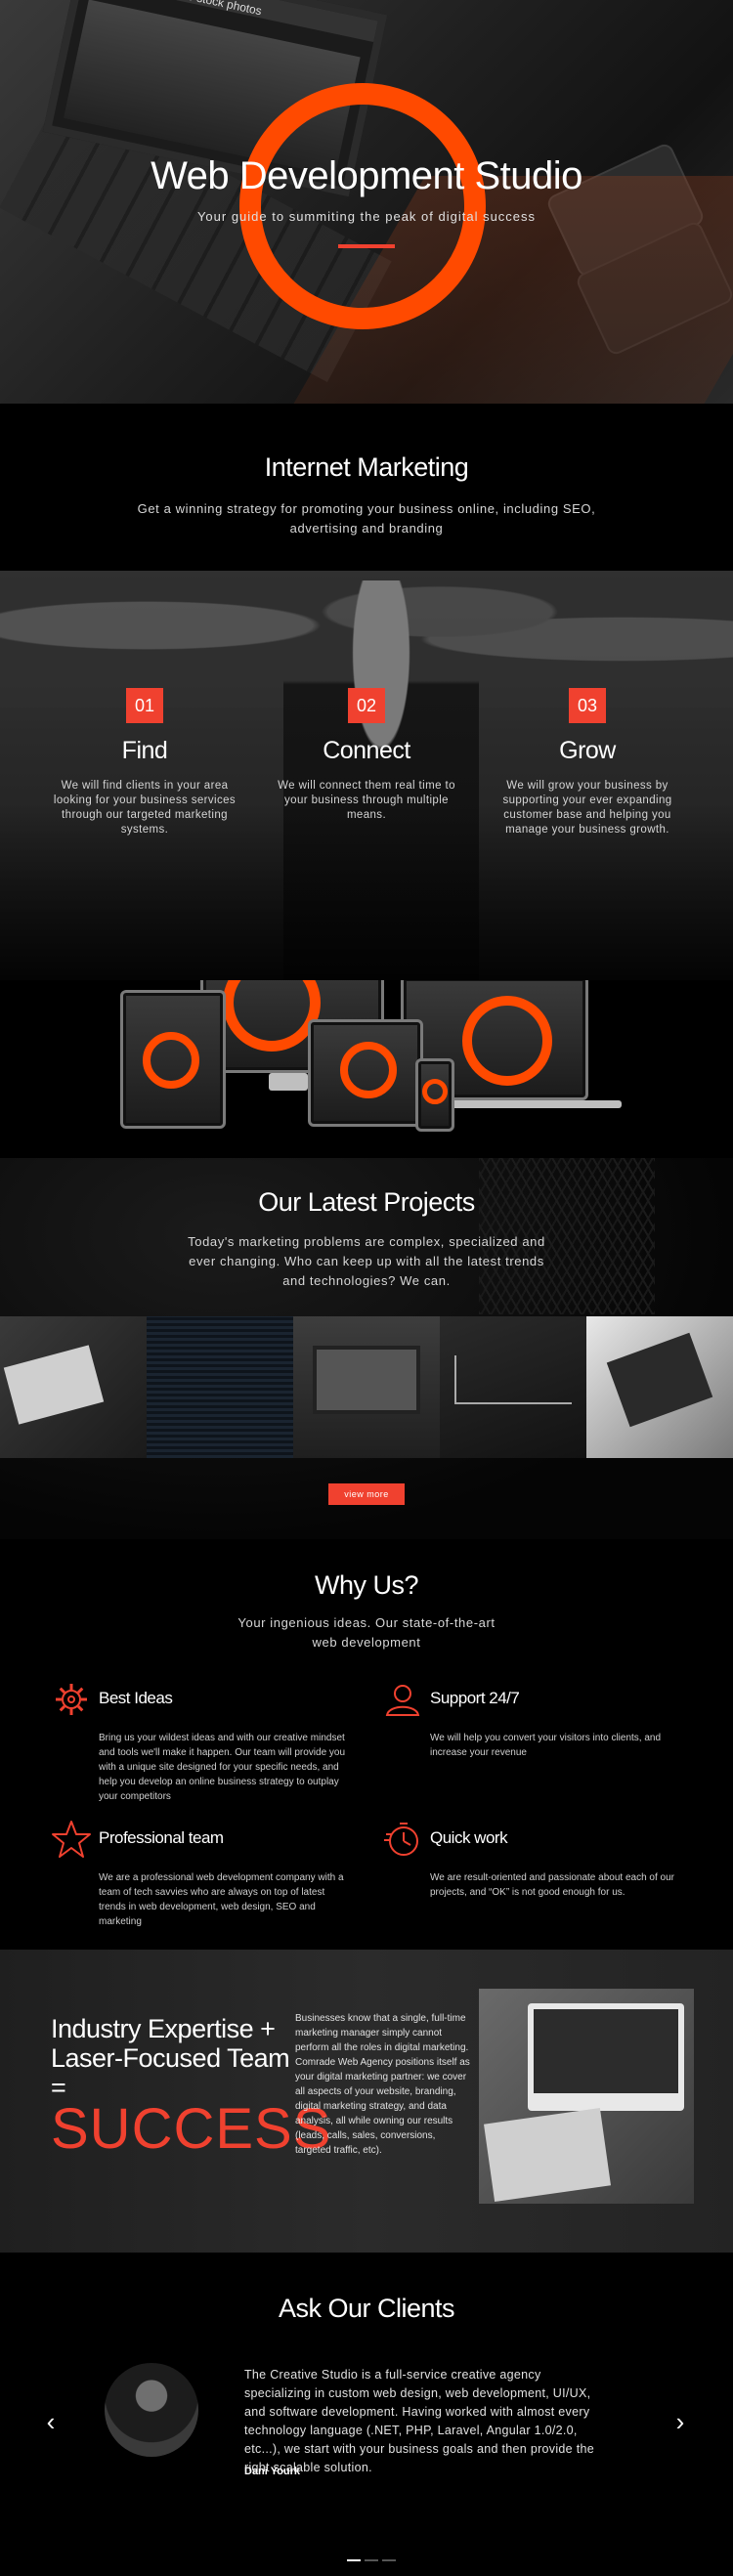  What do you see at coordinates (401, 1839) in the screenshot?
I see `stopwatch-icon` at bounding box center [401, 1839].